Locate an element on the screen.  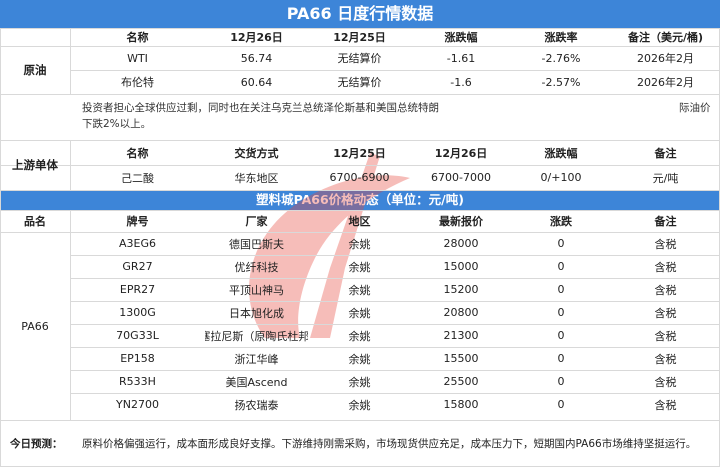
crude-row-wti-dec26: 56.74 is located at coordinates (256, 58).